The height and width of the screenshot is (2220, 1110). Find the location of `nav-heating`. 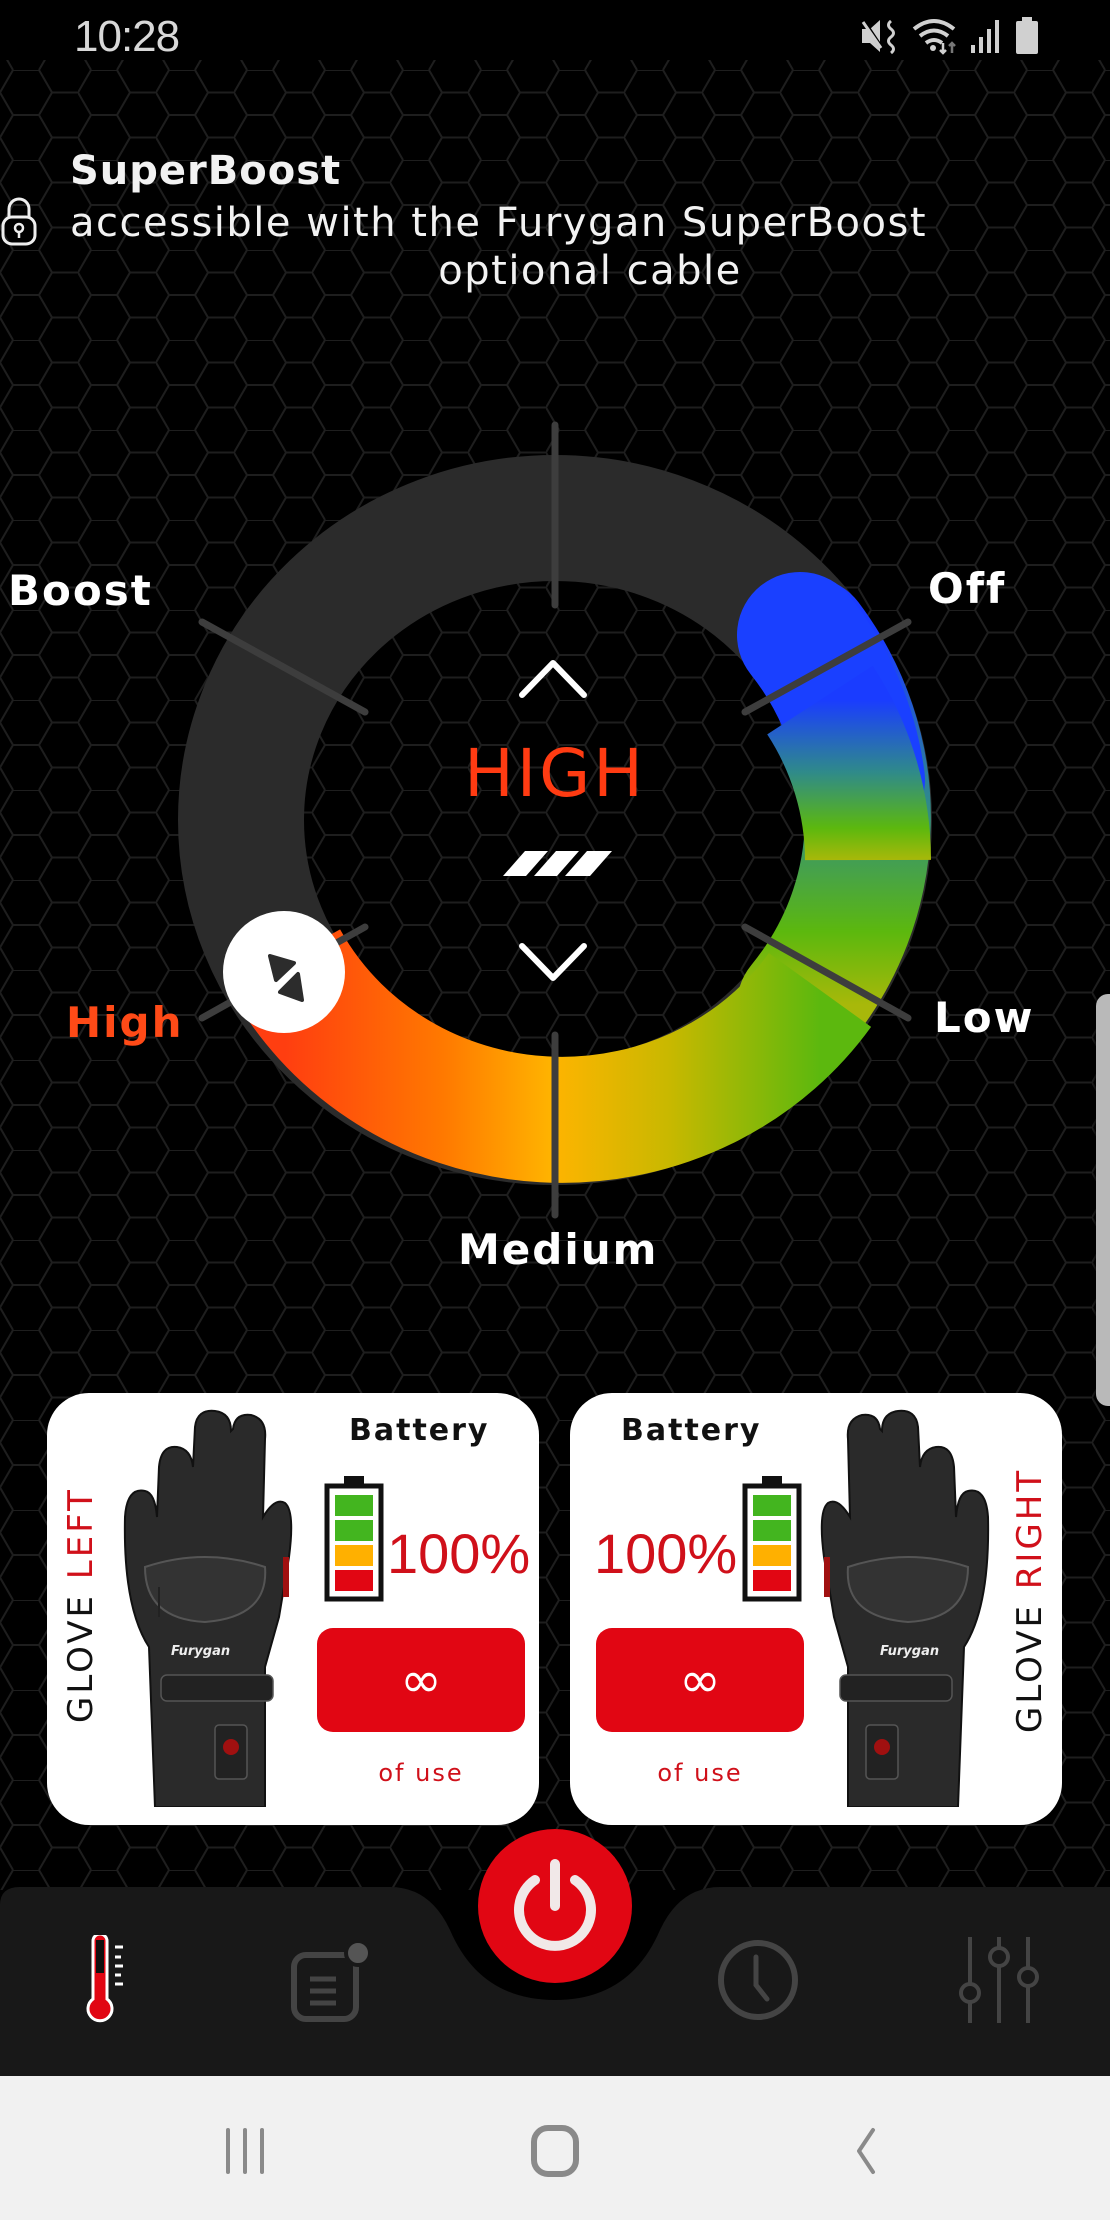

nav-heating is located at coordinates (107, 1980).